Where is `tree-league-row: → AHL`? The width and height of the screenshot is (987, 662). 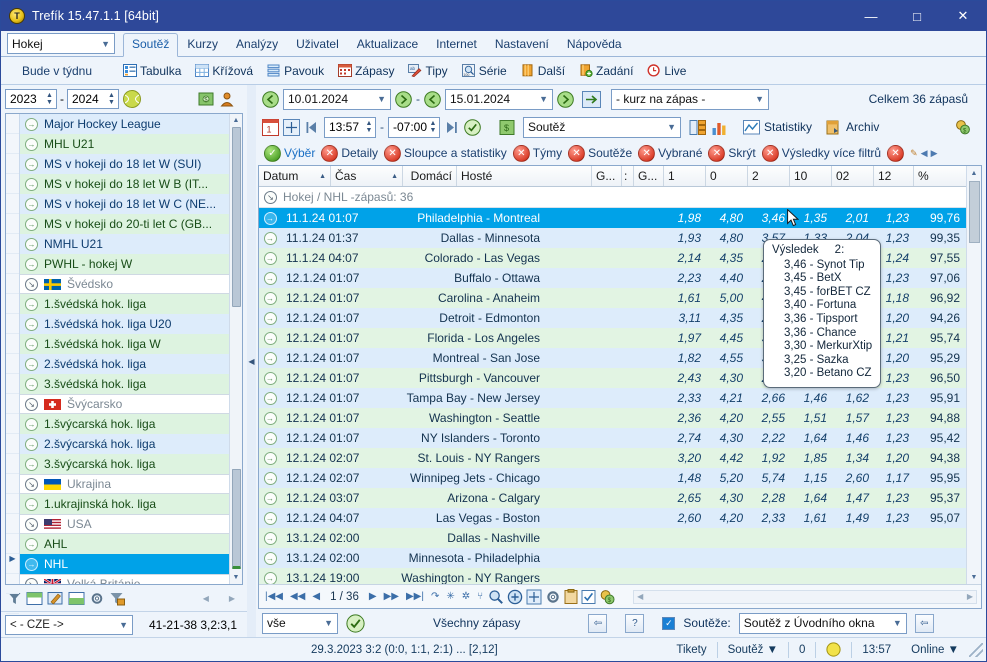
tree-league-row: → AHL is located at coordinates (124, 544).